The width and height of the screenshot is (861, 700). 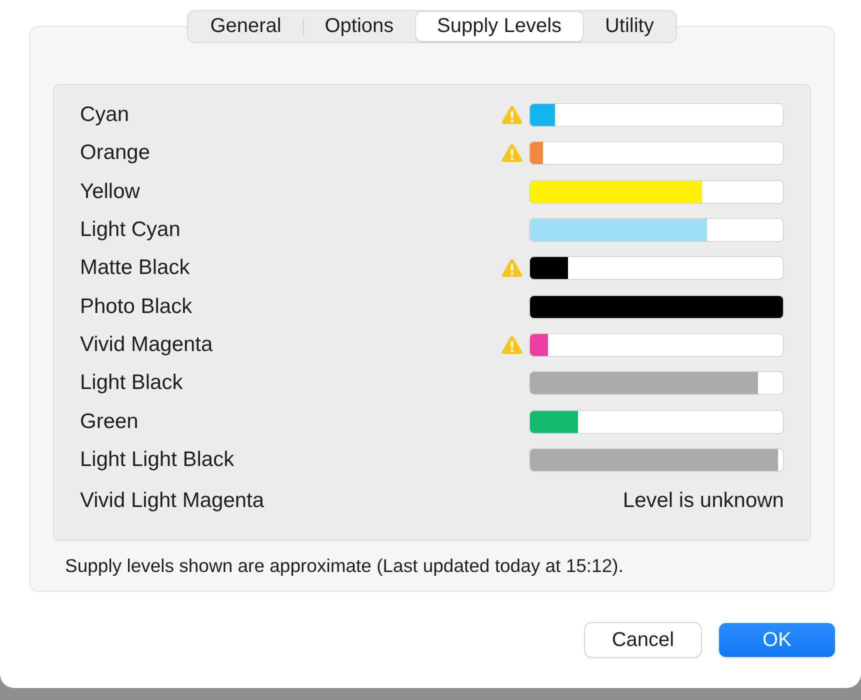 I want to click on cancel-button: Cancel, so click(x=643, y=640).